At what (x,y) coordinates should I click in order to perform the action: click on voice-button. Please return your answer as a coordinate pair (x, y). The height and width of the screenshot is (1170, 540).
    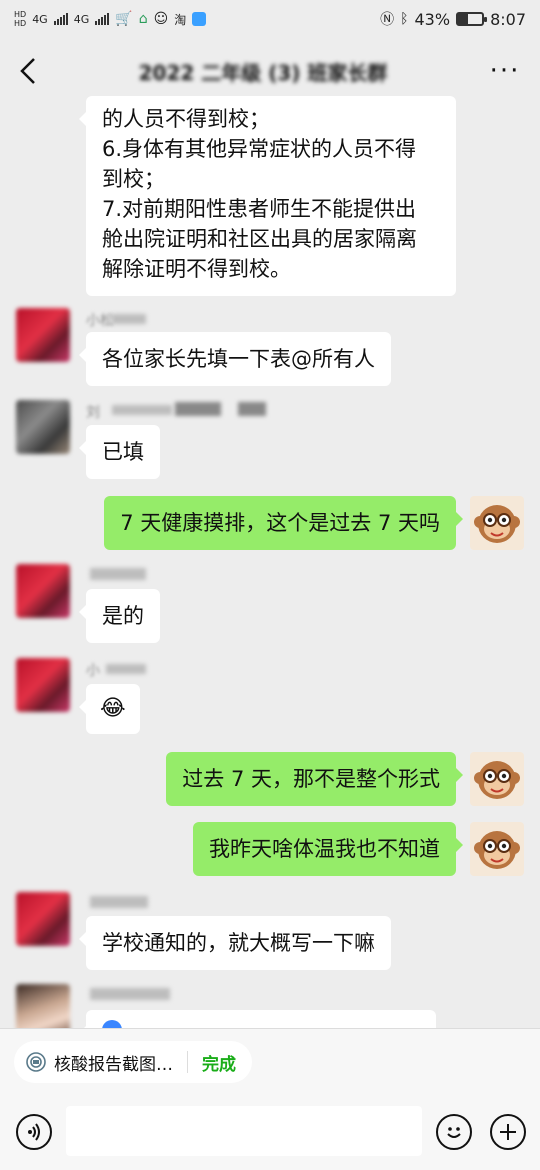
    Looking at the image, I should click on (34, 1132).